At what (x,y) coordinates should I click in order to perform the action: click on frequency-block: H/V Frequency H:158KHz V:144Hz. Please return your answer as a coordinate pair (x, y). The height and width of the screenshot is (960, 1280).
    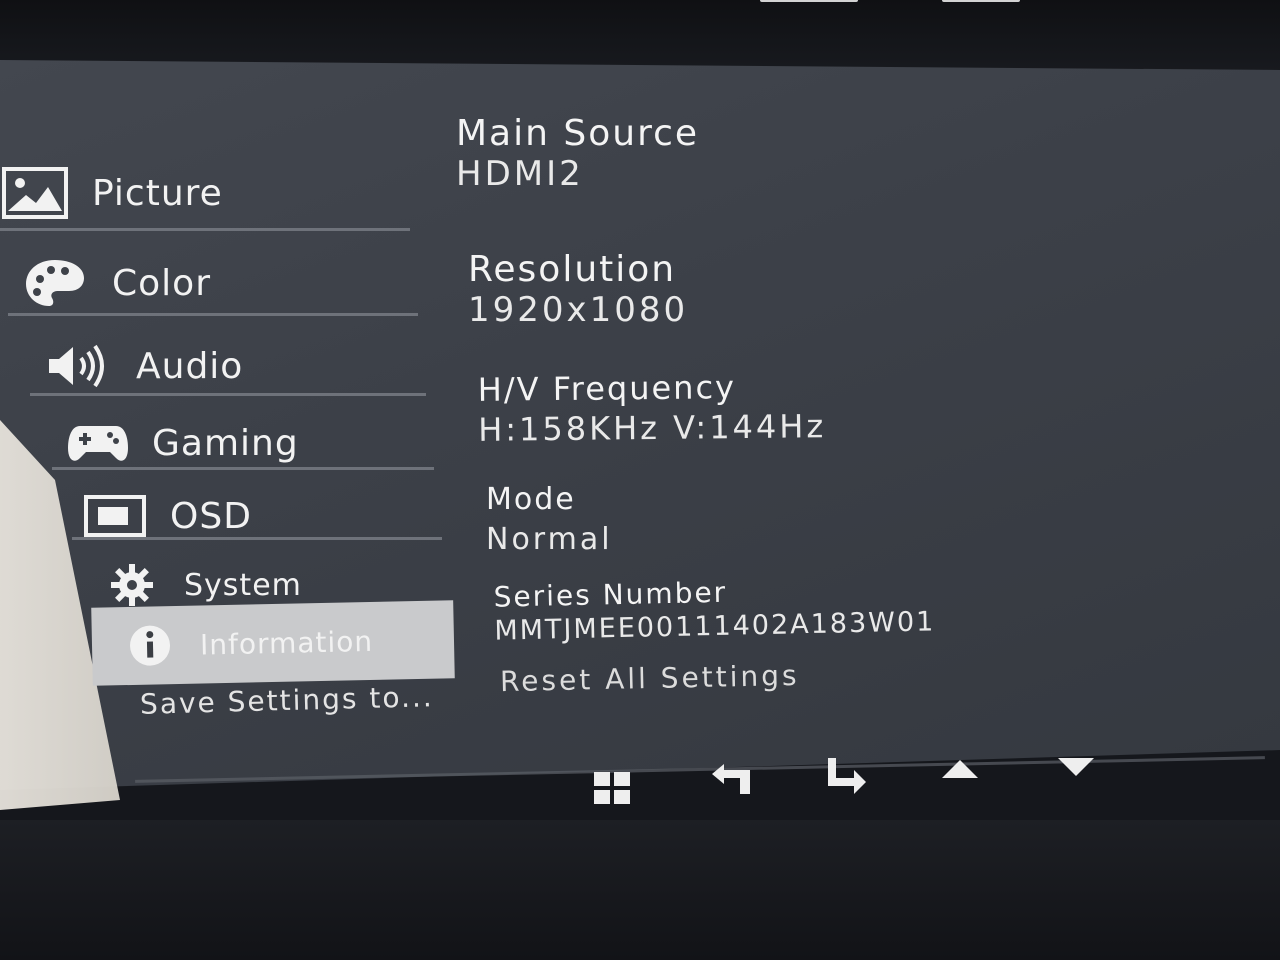
    Looking at the image, I should click on (652, 408).